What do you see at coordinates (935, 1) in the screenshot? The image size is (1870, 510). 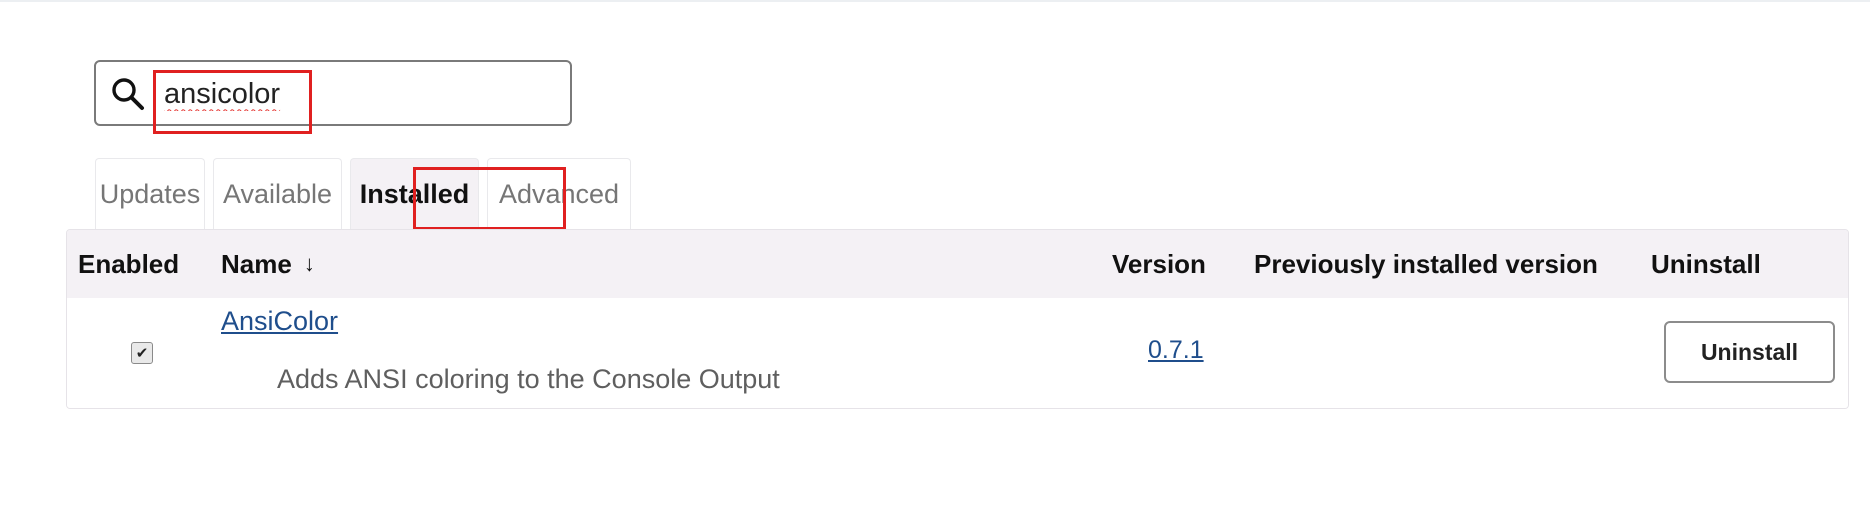 I see `top-divider` at bounding box center [935, 1].